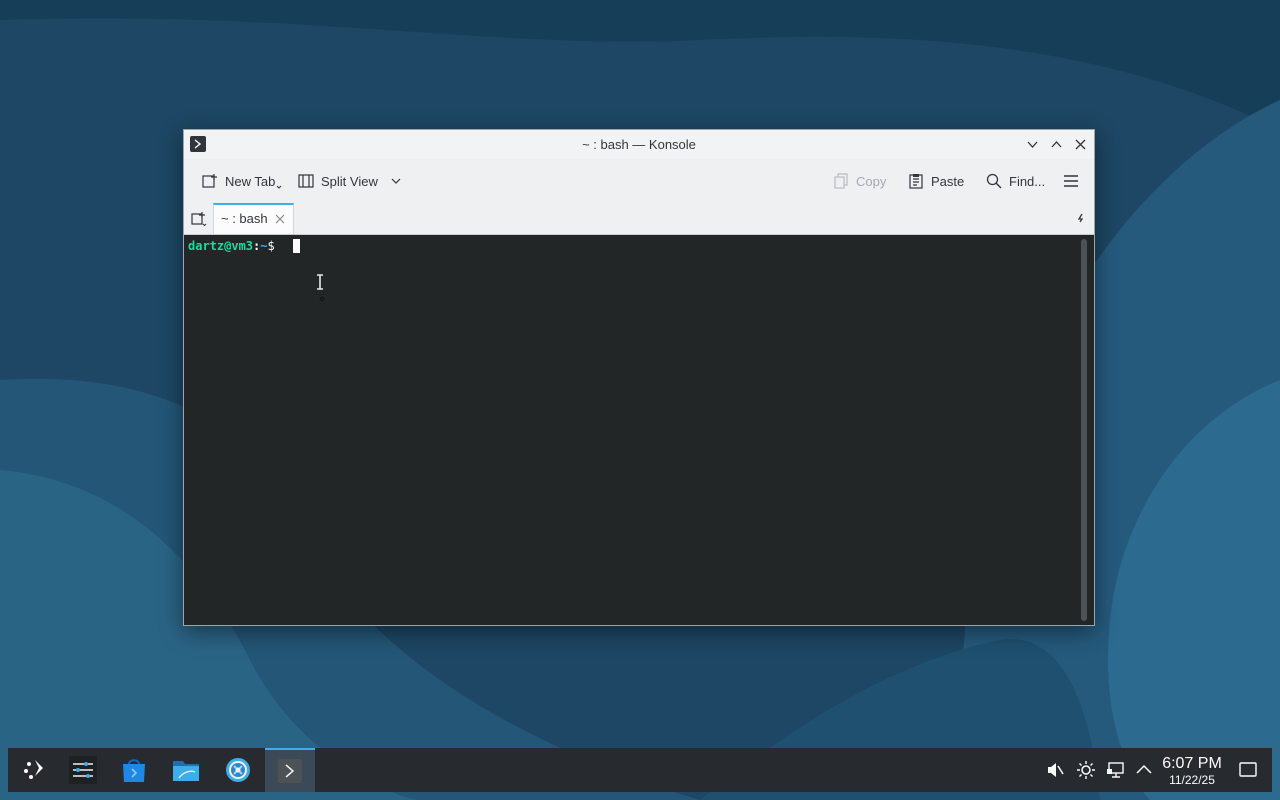 The image size is (1280, 800). I want to click on application-launcher-button, so click(34, 770).